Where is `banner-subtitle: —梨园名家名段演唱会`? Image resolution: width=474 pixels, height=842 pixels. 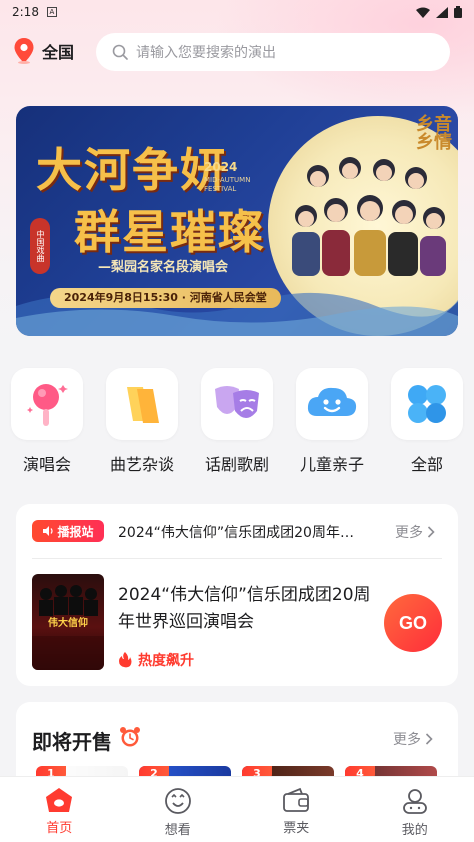
banner-subtitle: —梨园名家名段演唱会 is located at coordinates (163, 267).